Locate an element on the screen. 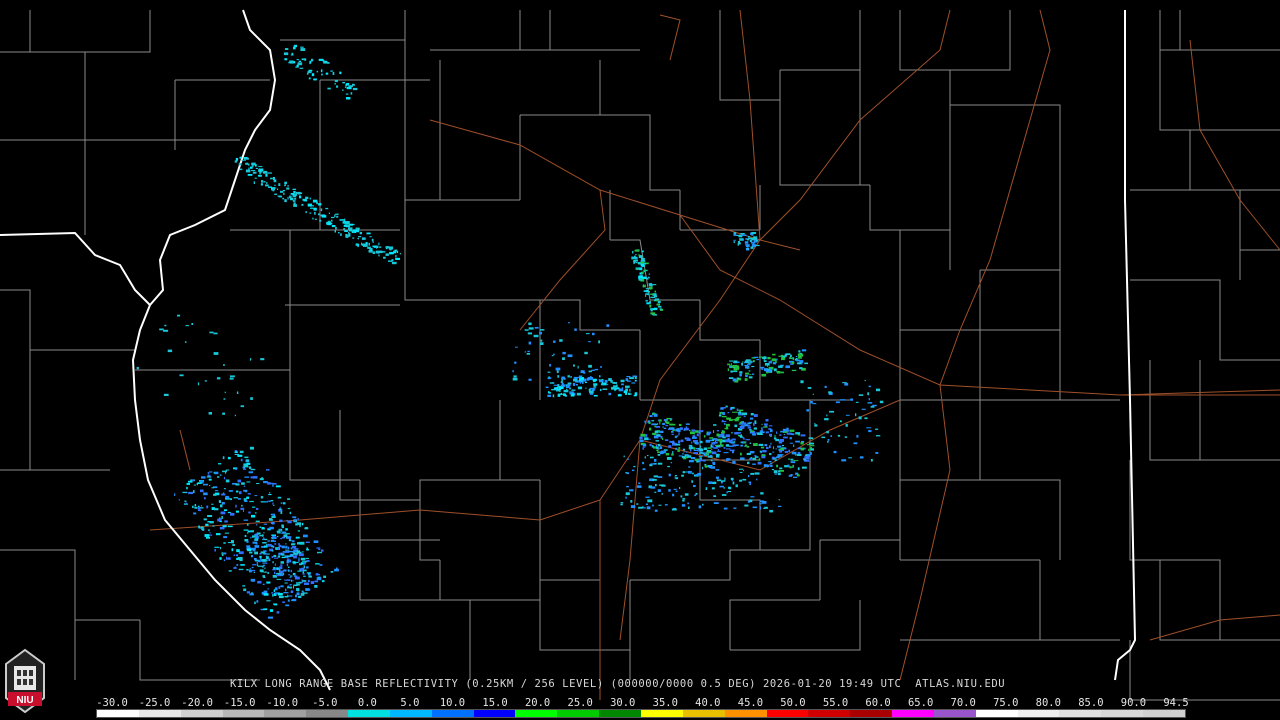  scale-tick-label: 35.0 is located at coordinates (665, 703).